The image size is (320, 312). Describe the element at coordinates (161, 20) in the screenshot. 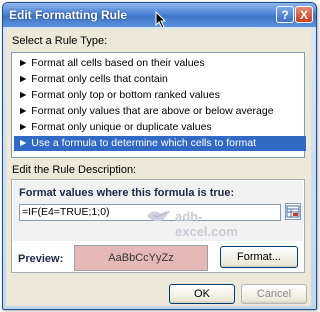

I see `mouse-cursor-icon` at that location.